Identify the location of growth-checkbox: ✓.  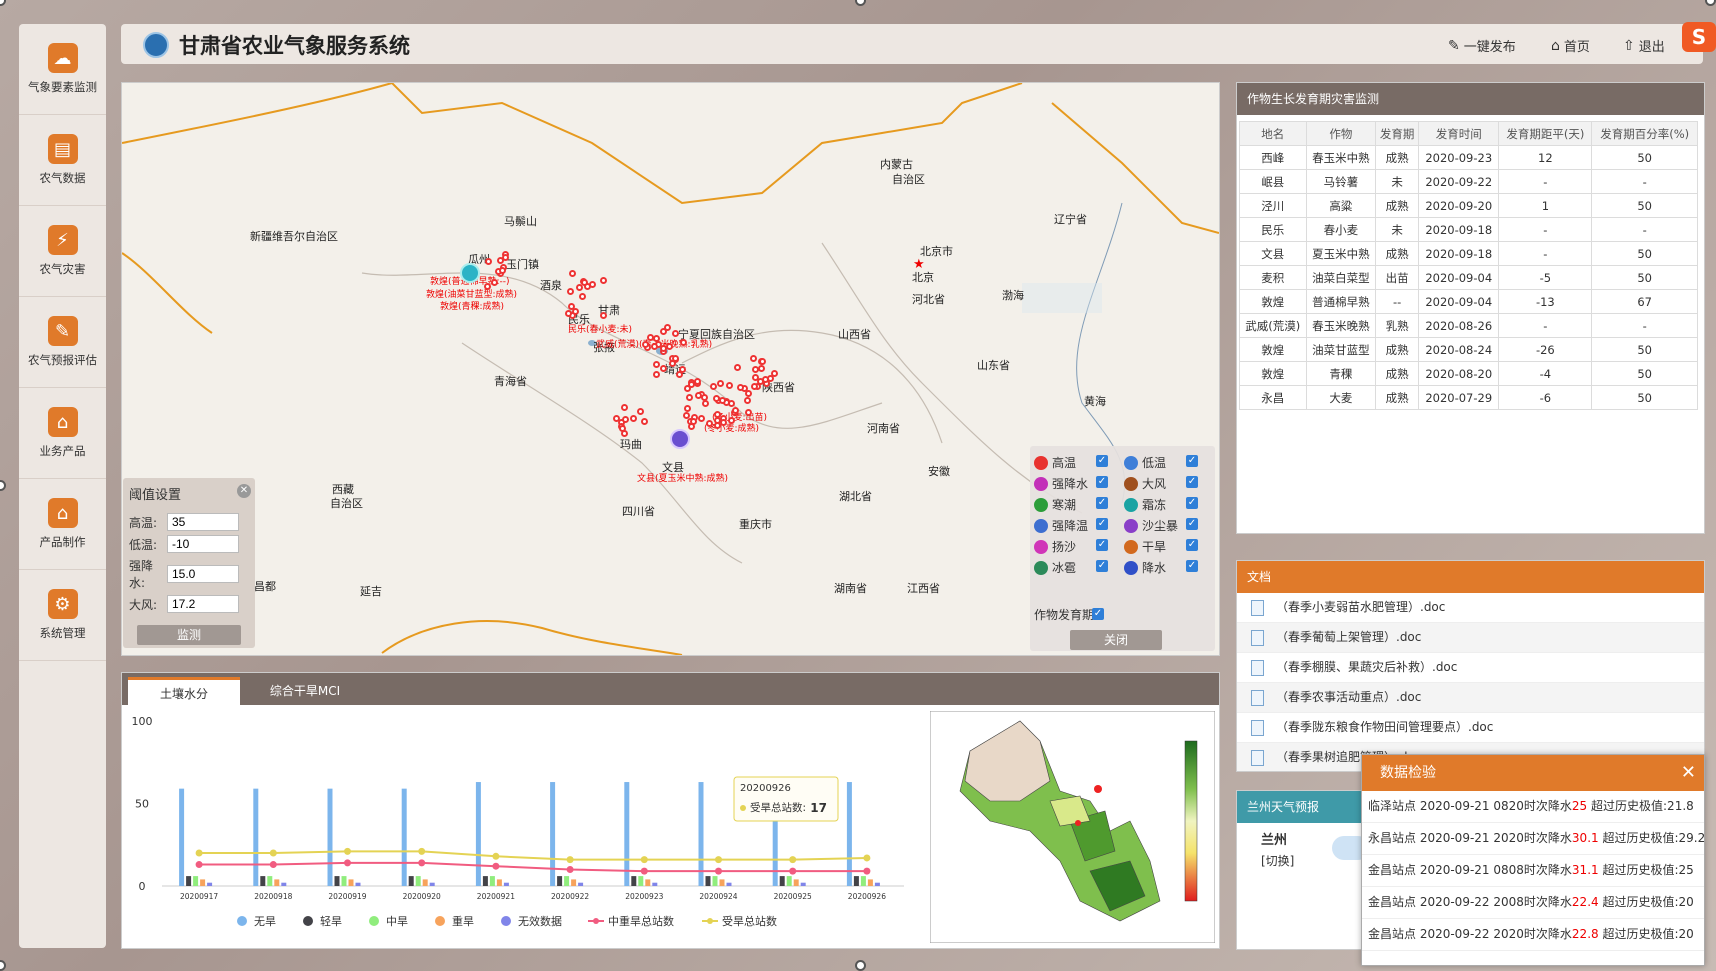
(1098, 614).